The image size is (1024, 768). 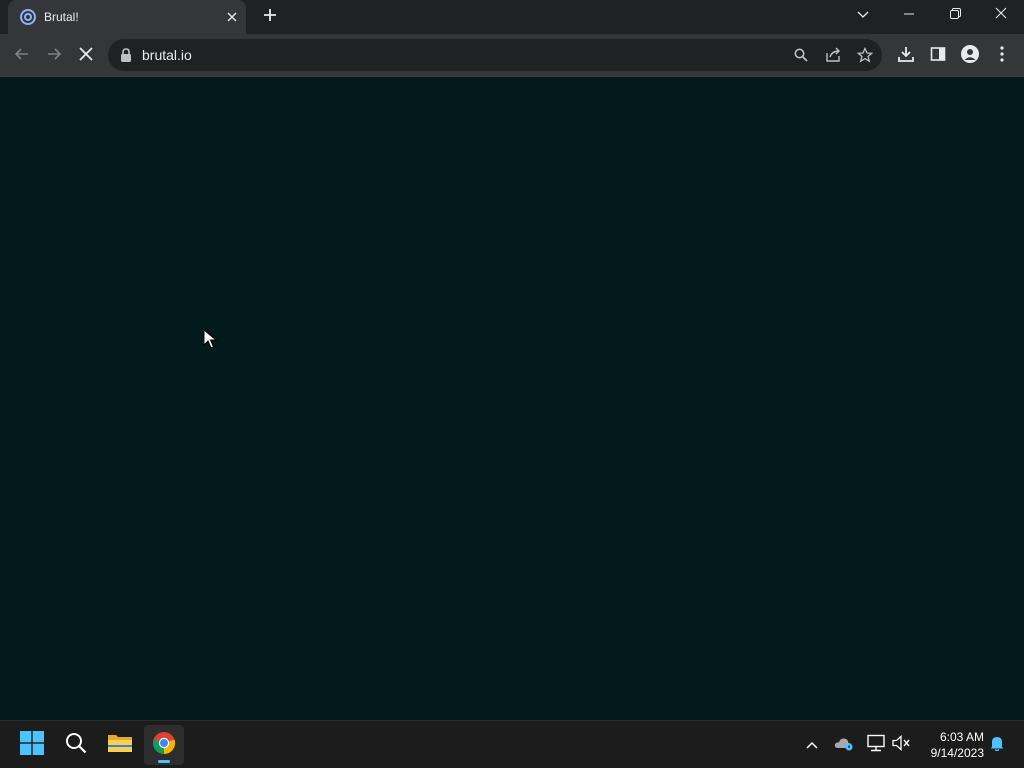 I want to click on minimize-icon, so click(x=909, y=15).